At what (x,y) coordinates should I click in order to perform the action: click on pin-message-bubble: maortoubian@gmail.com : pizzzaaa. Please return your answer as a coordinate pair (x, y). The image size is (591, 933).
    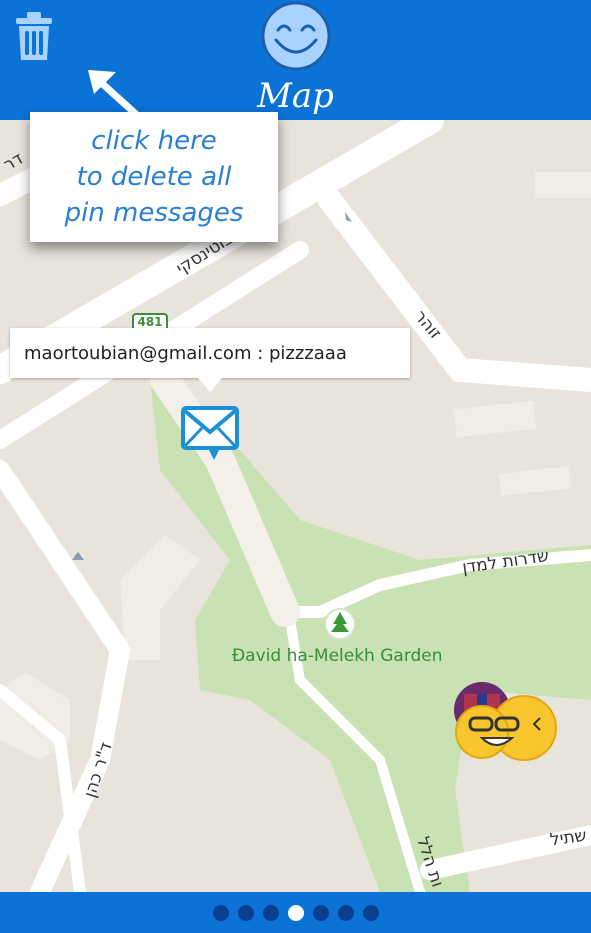
    Looking at the image, I should click on (210, 353).